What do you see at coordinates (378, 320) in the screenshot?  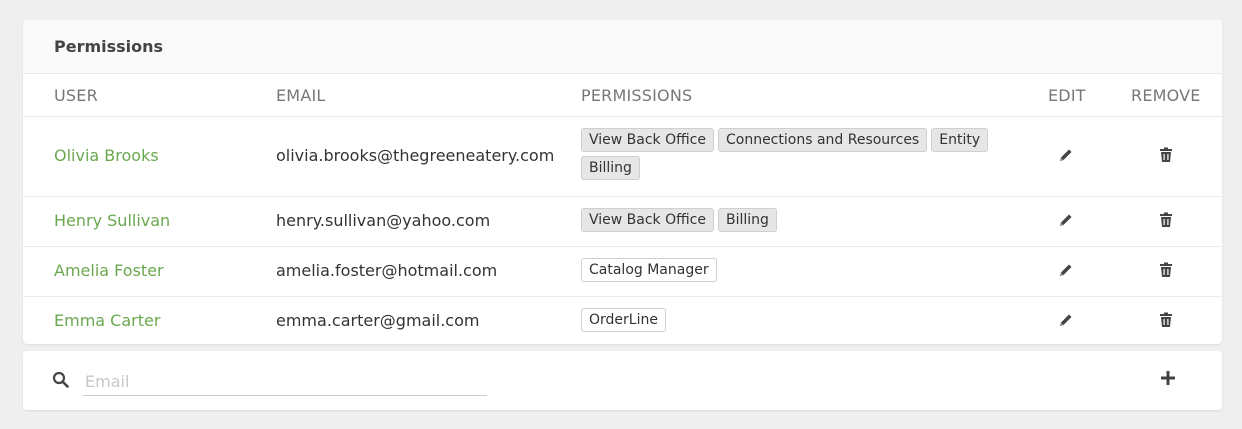 I see `user-email: emma.carter@gmail.com` at bounding box center [378, 320].